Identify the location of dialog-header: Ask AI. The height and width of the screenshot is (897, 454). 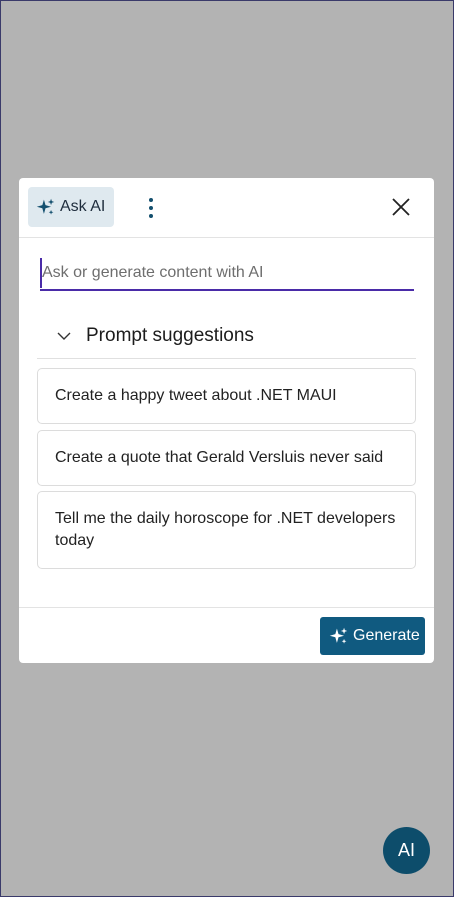
(226, 208).